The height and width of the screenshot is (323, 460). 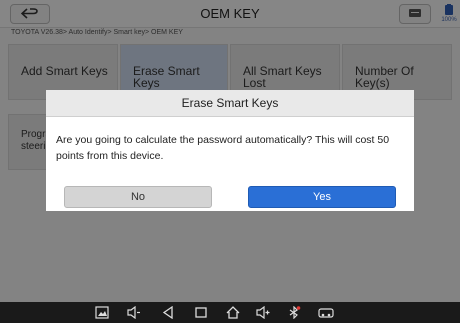 I want to click on home-icon, so click(x=233, y=312).